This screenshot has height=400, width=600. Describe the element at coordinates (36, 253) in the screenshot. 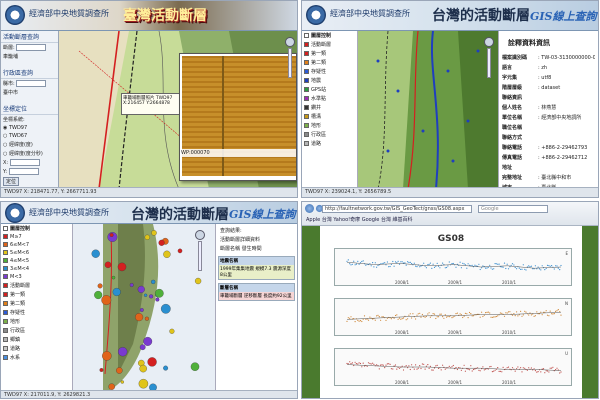

I see `layer-item: 5≤M<6` at that location.